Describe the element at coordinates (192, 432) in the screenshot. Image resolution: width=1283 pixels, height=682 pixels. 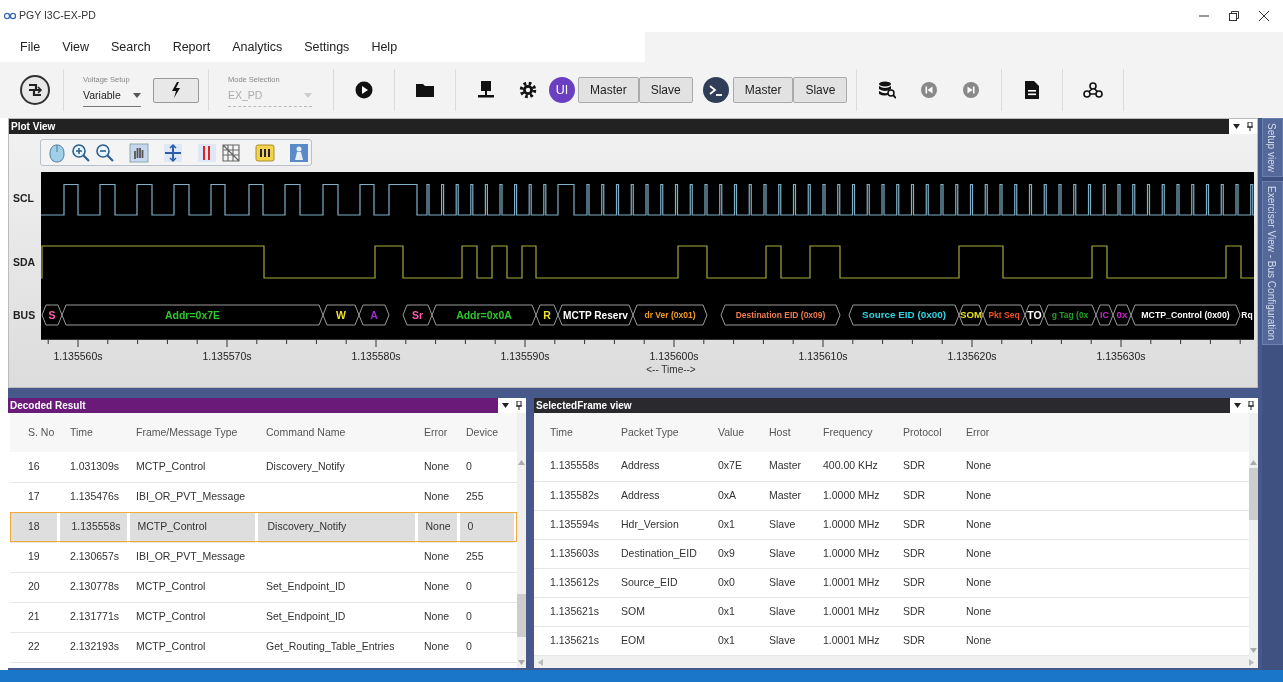
I see `column-header: Frame/Message Type` at that location.